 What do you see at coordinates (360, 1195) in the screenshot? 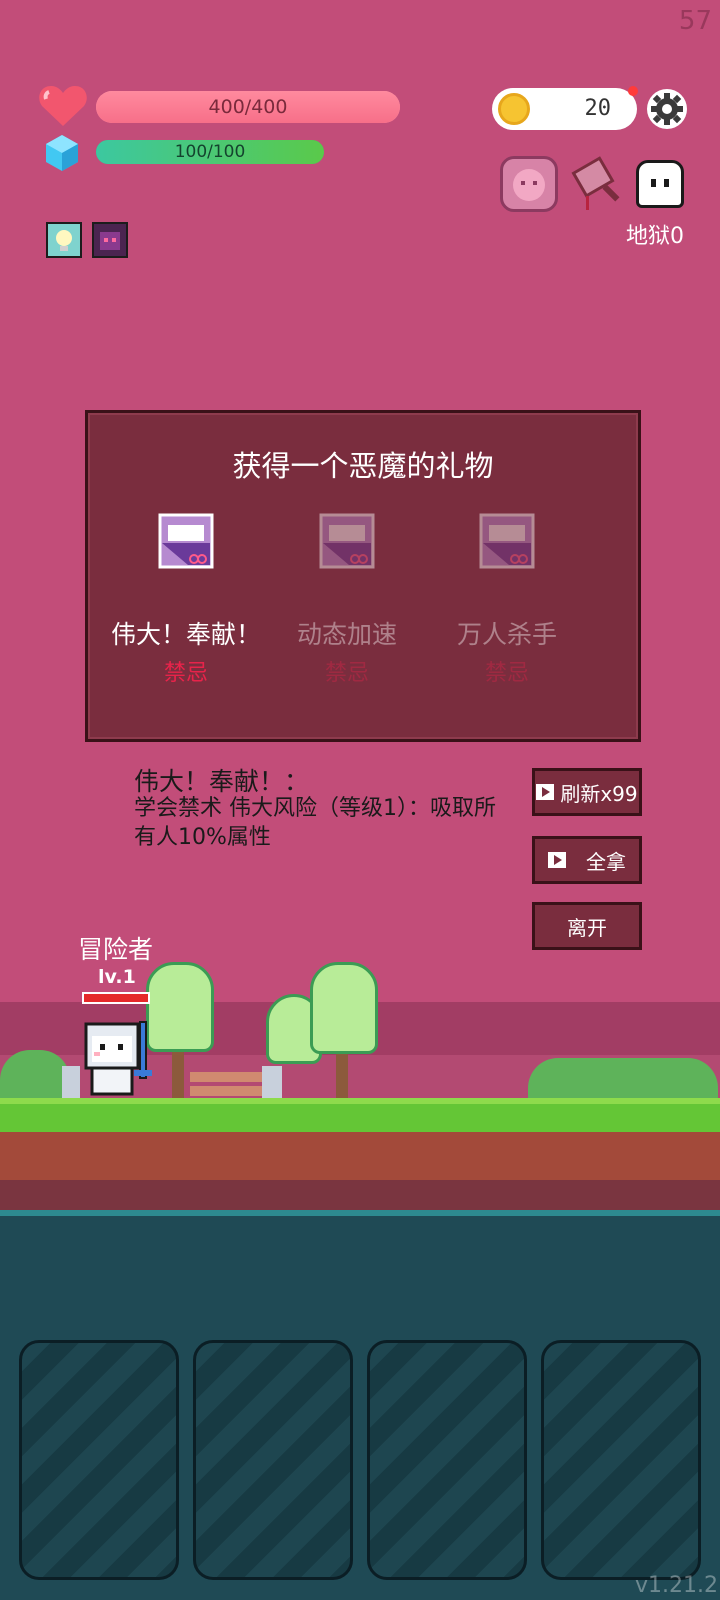
I see `ground-dirt-dark` at bounding box center [360, 1195].